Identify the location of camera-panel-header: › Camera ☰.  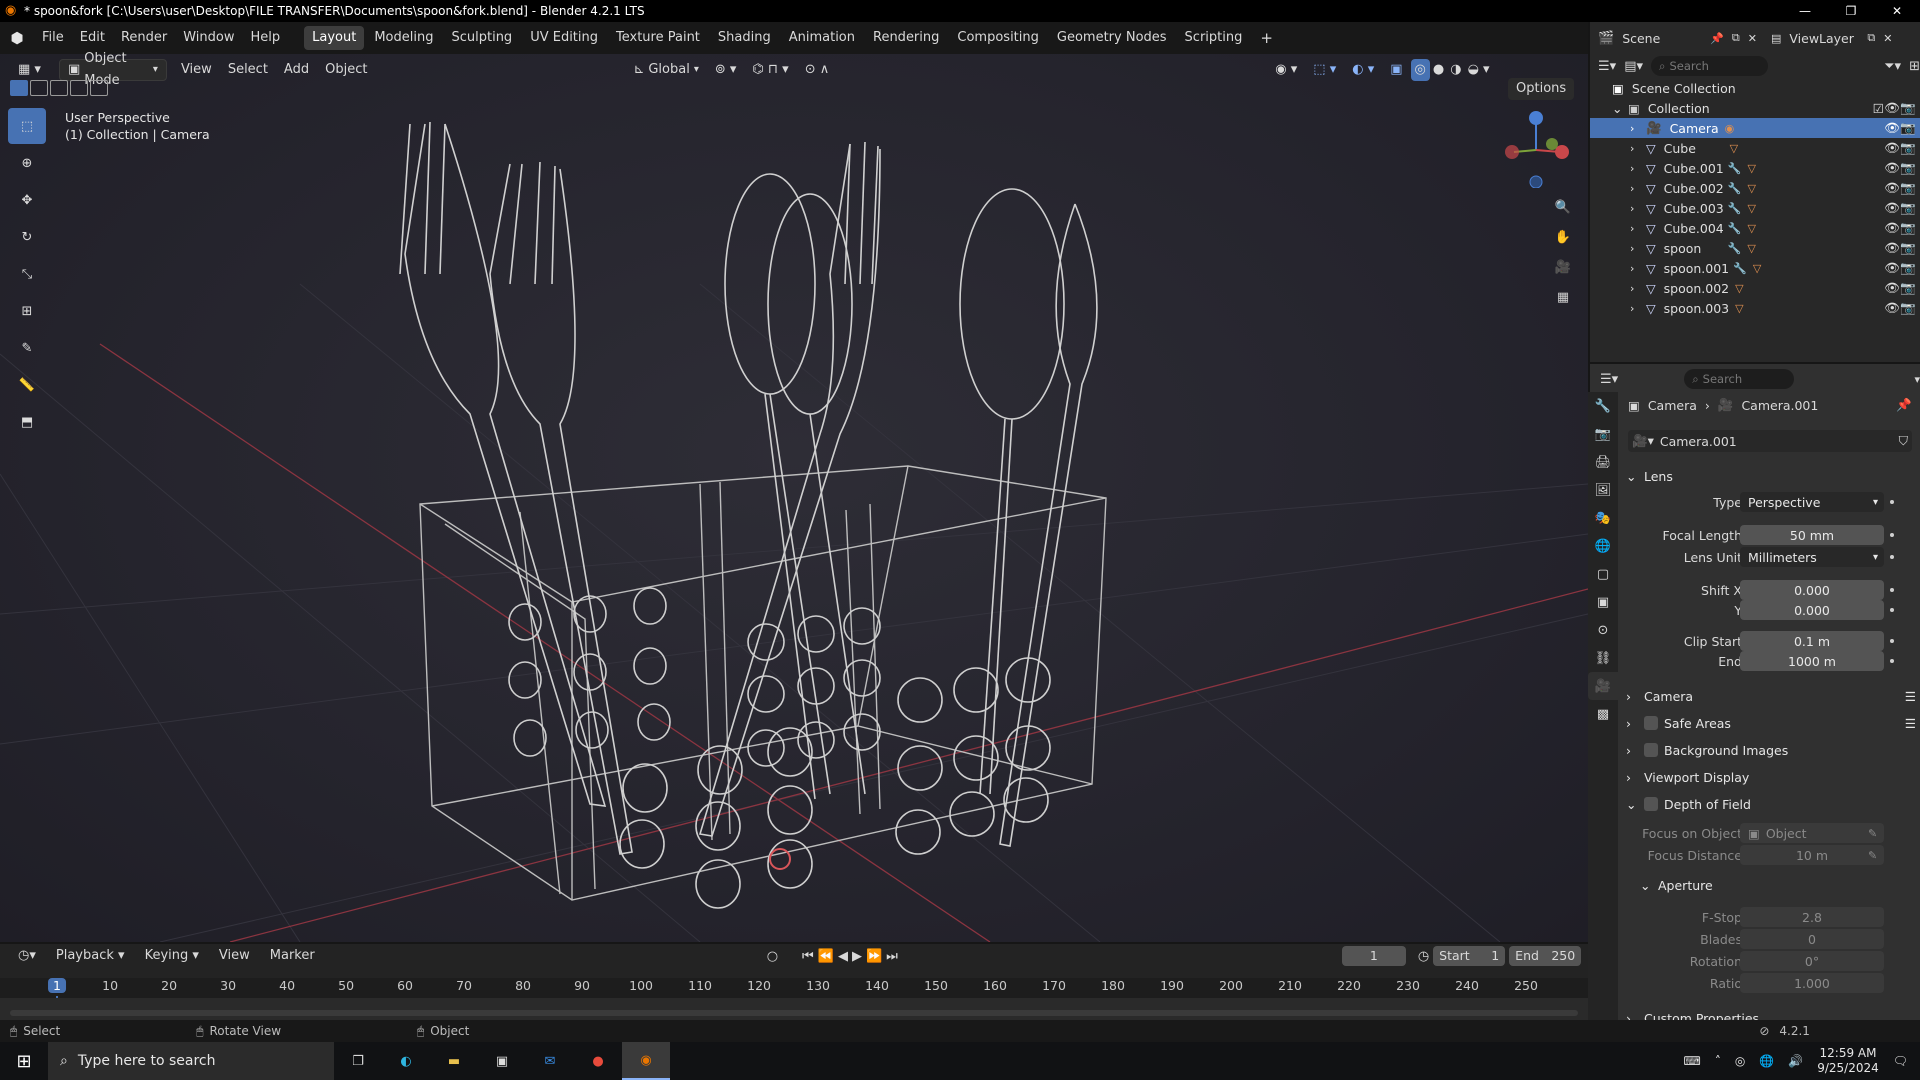
(1771, 696).